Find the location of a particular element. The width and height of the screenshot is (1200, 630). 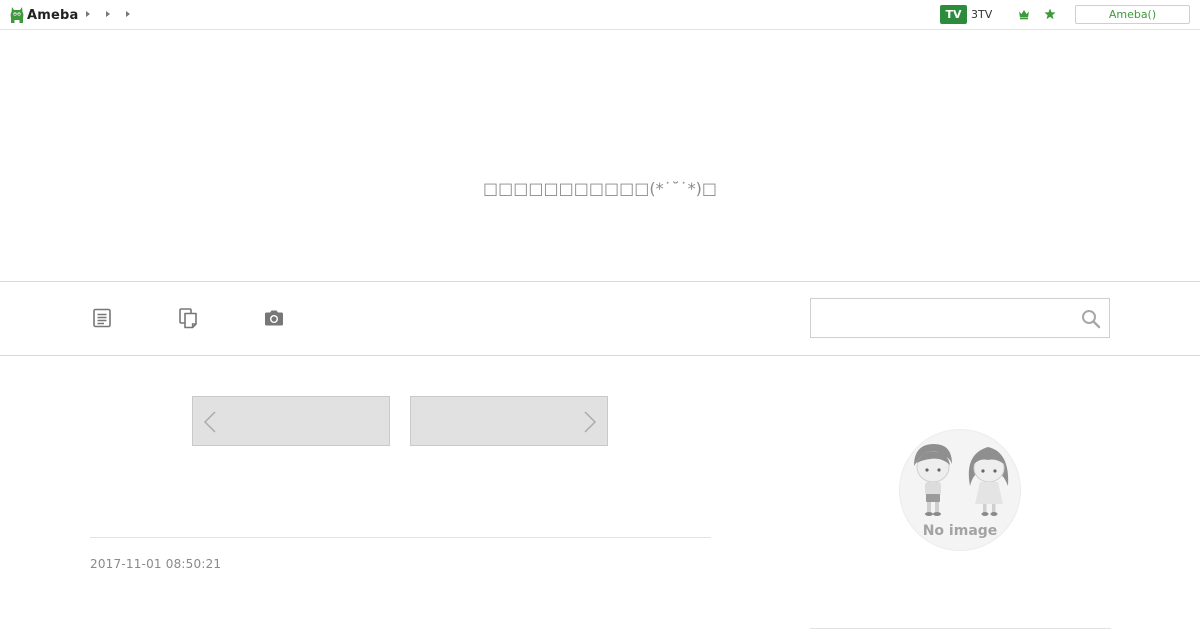

camera-icon is located at coordinates (274, 318).